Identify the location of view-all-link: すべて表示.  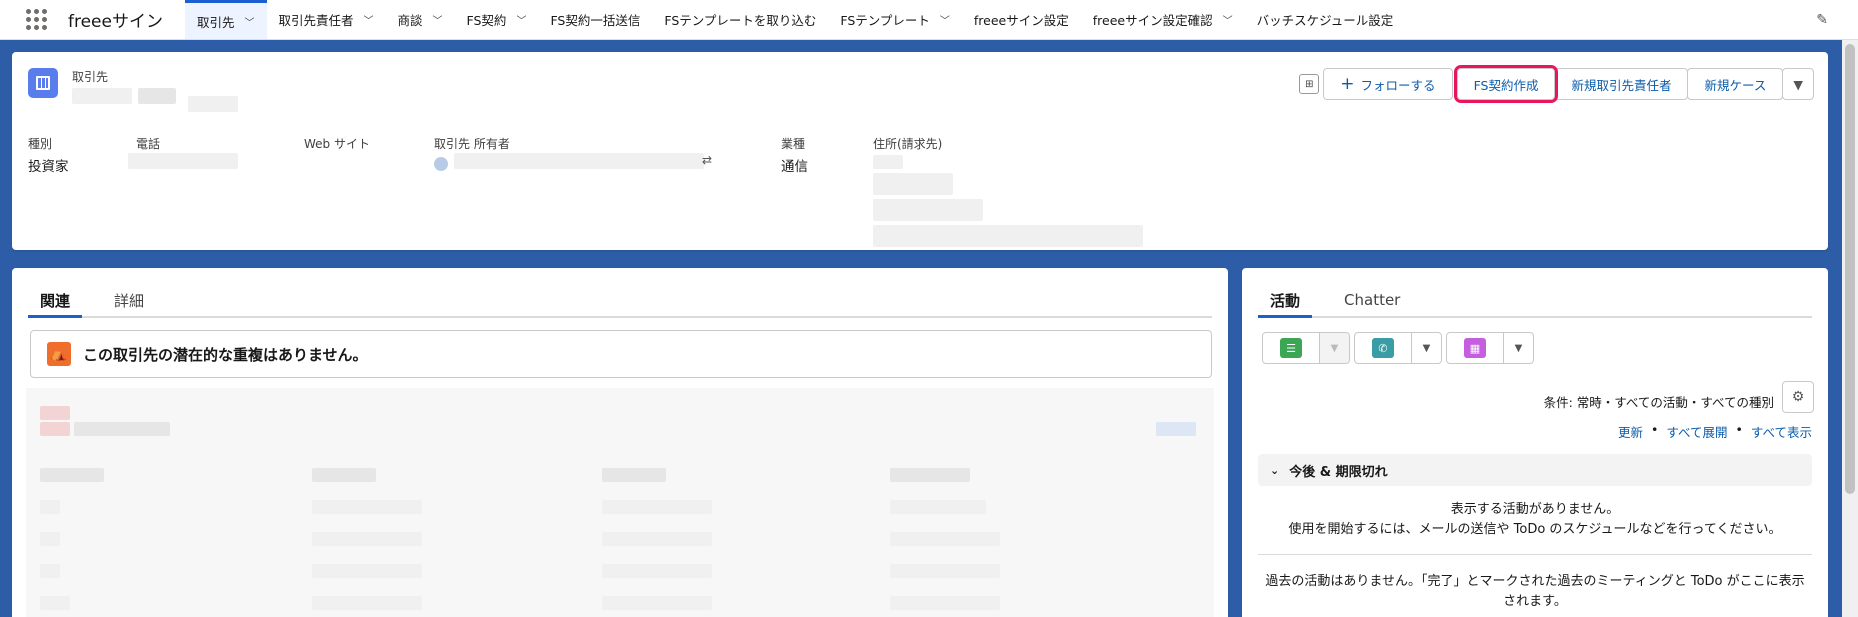
(1781, 431).